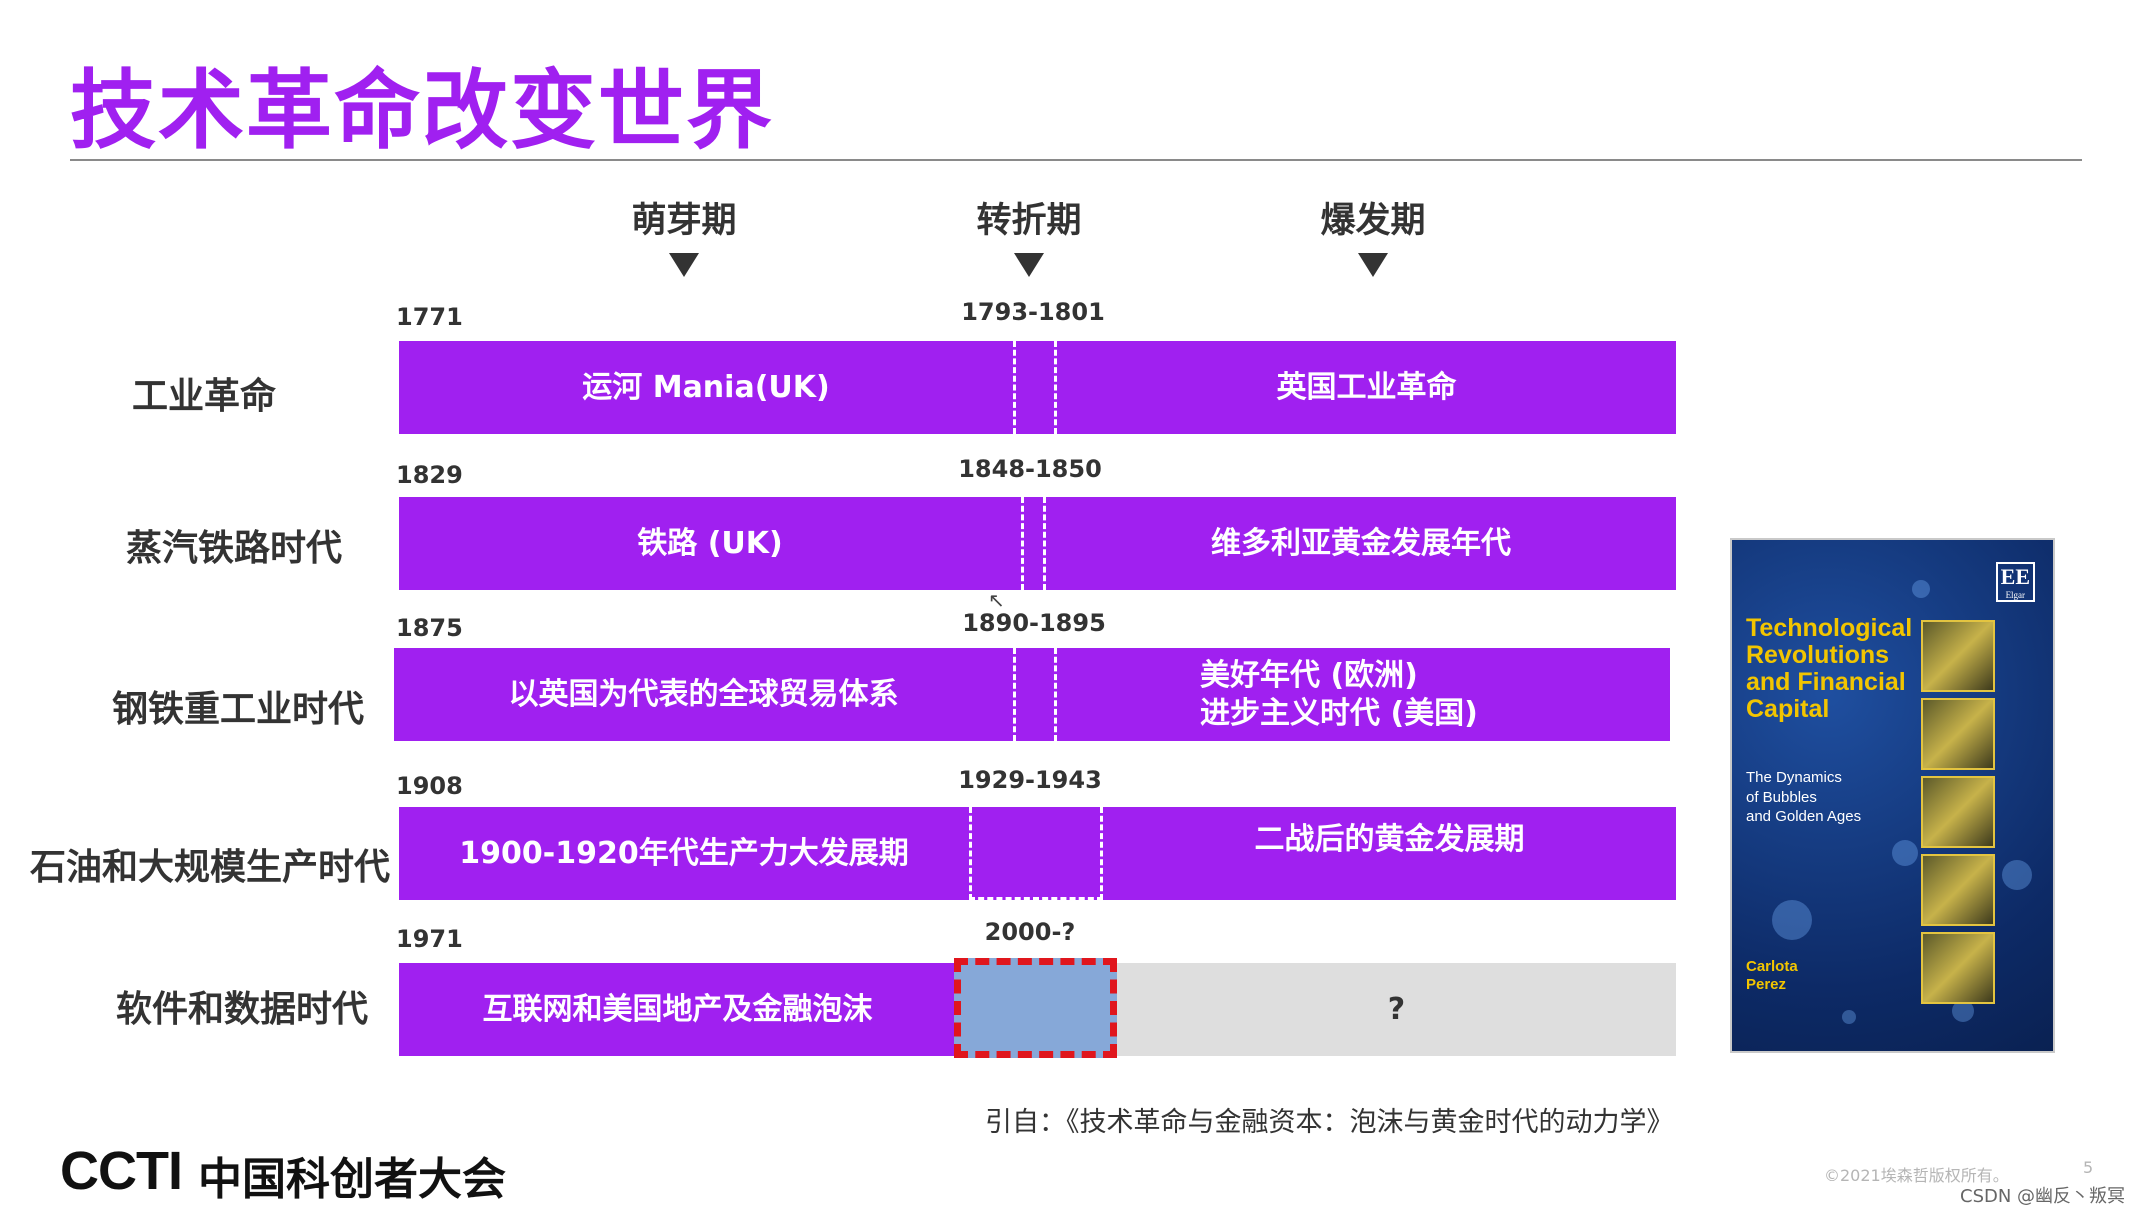 This screenshot has width=2147, height=1214. I want to click on bar-right: 二战后的黄金发展期, so click(1389, 853).